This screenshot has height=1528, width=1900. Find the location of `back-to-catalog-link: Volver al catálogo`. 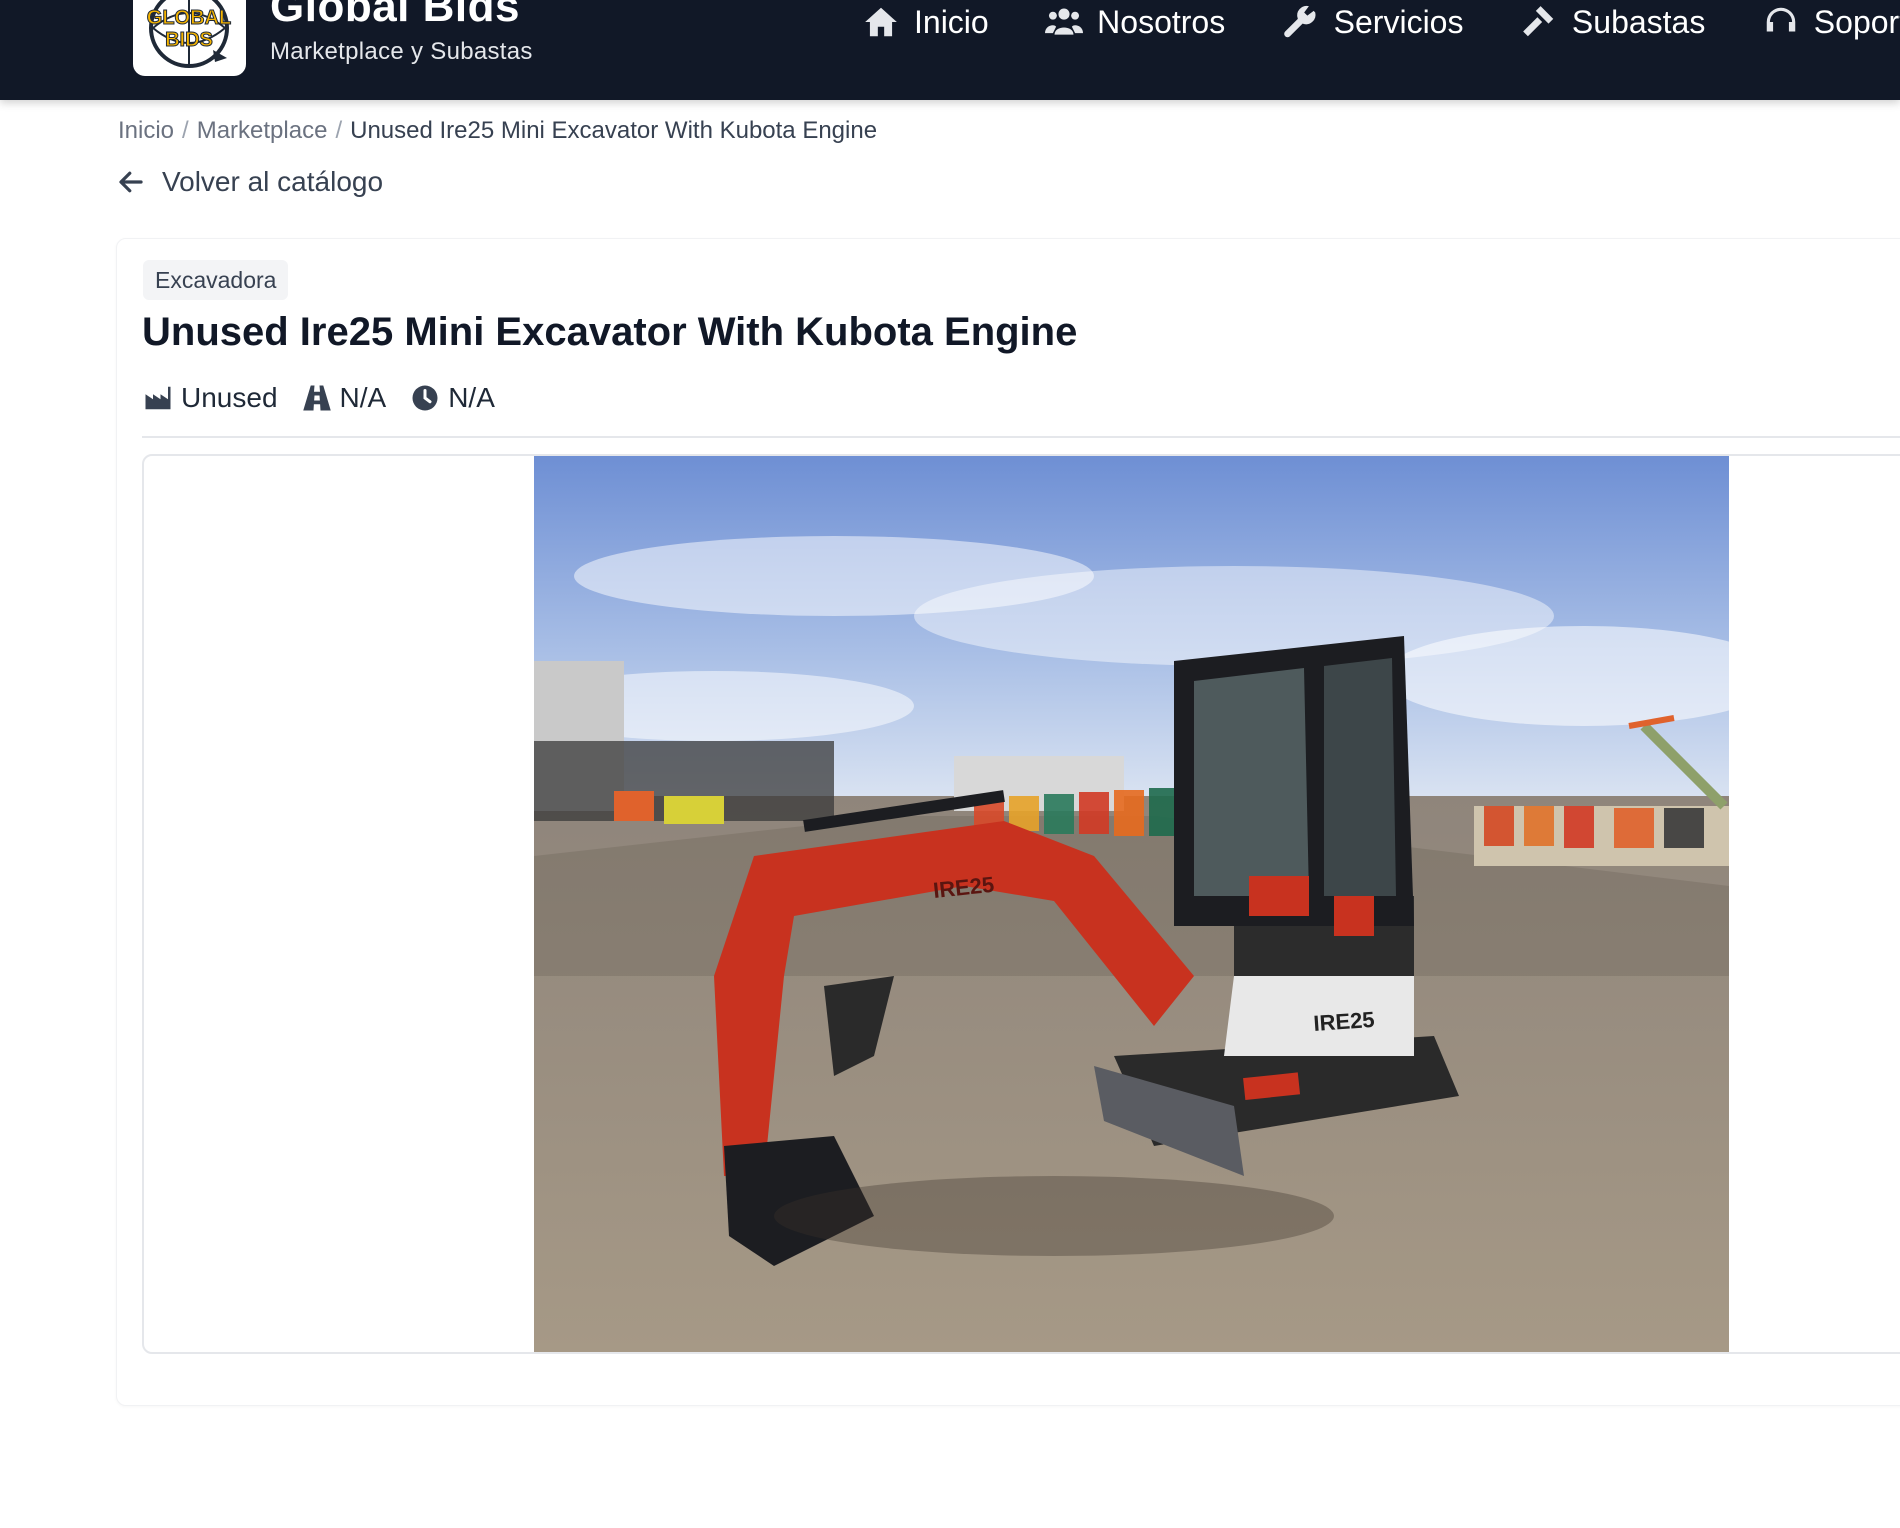

back-to-catalog-link: Volver al catálogo is located at coordinates (249, 182).